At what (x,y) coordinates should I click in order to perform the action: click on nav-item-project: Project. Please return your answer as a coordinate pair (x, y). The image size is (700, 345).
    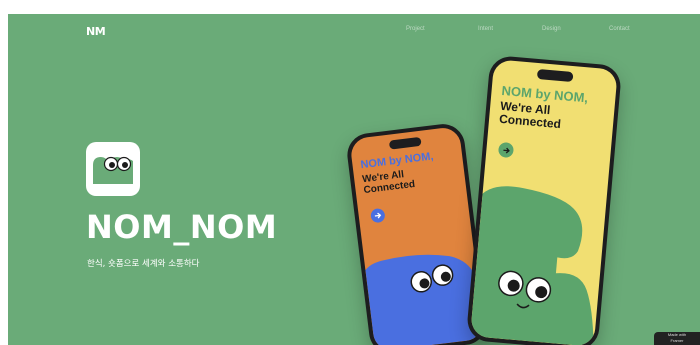
    Looking at the image, I should click on (415, 29).